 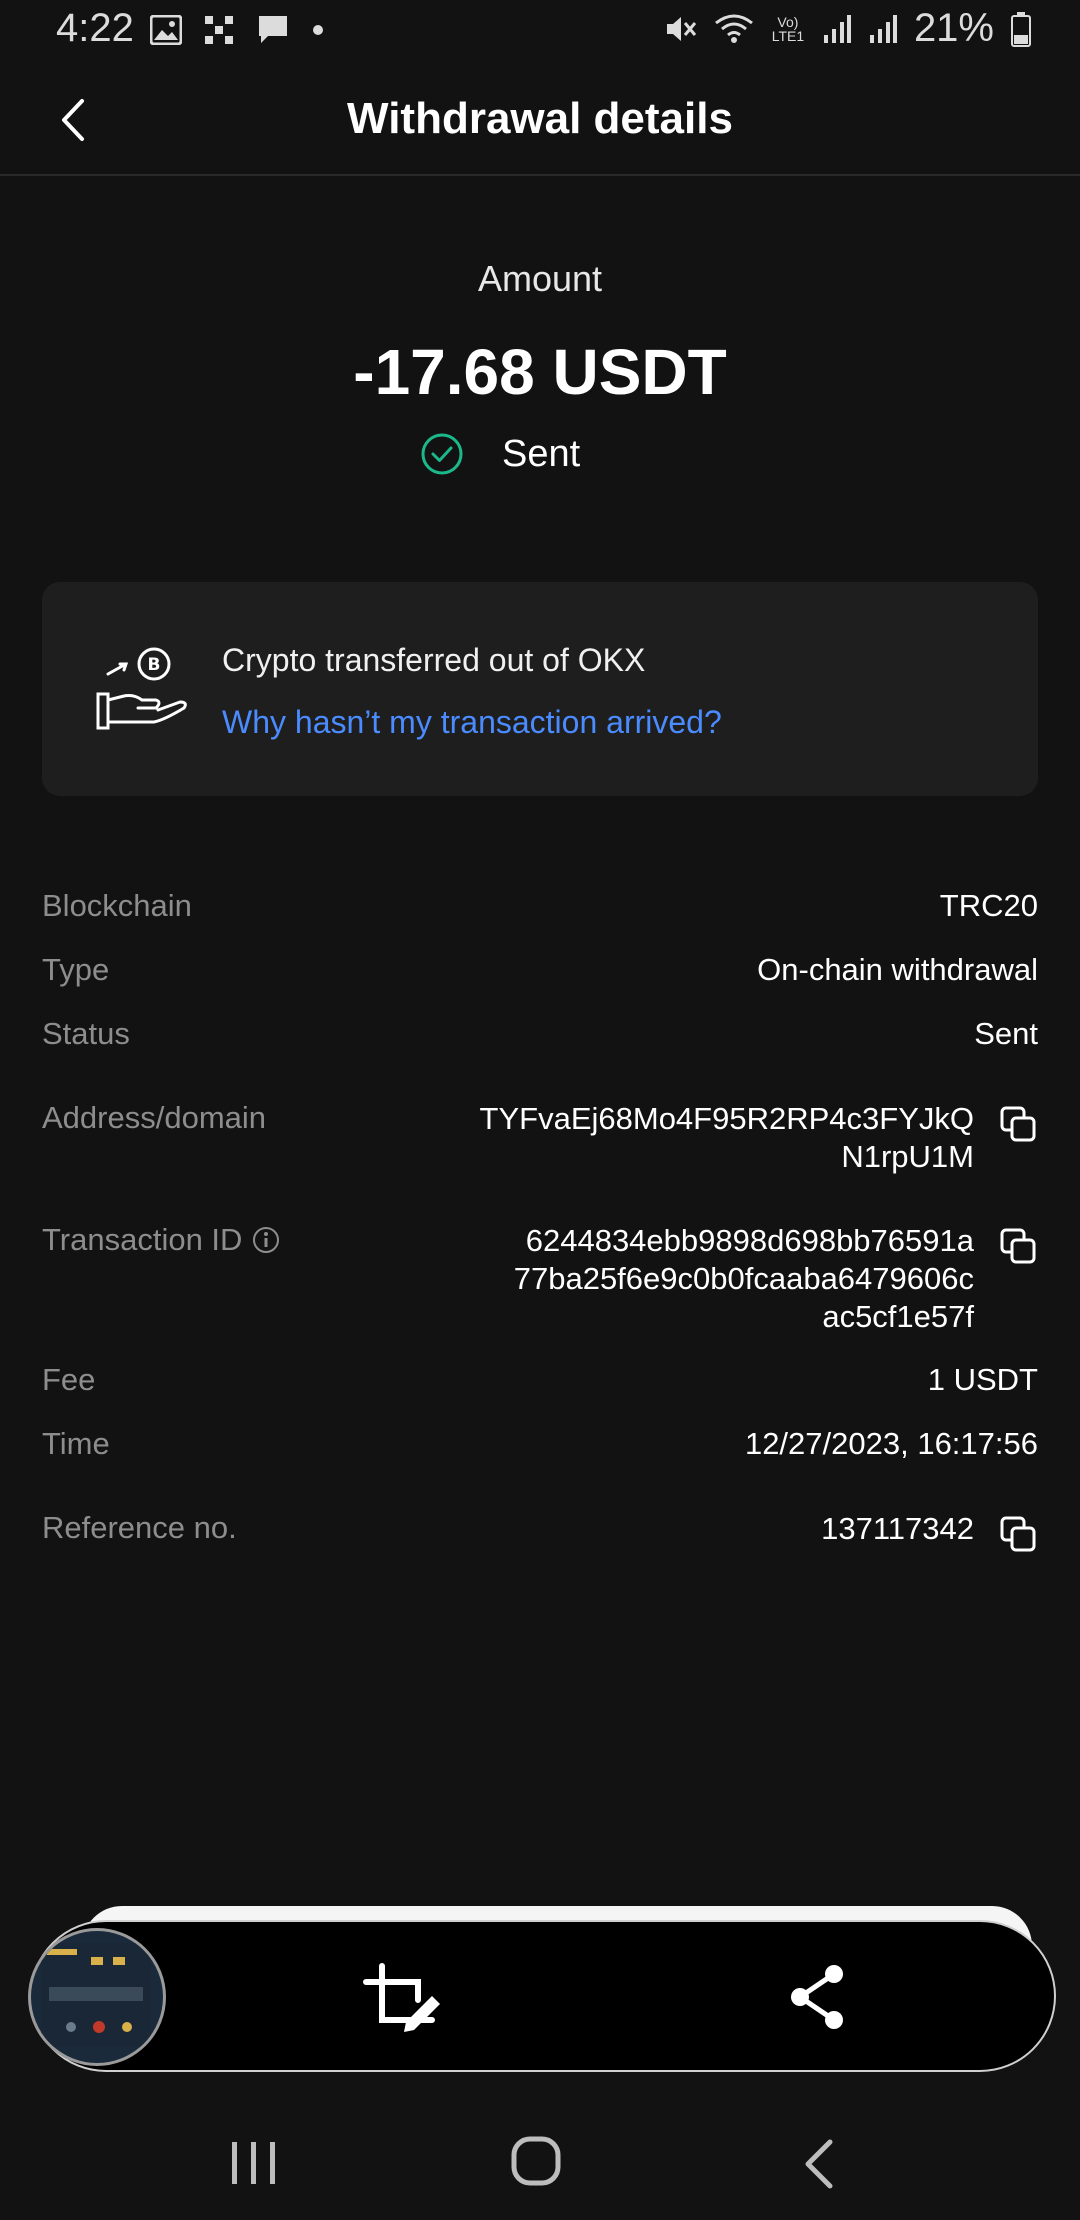 What do you see at coordinates (982, 1379) in the screenshot?
I see `detail-value: 1 USDT` at bounding box center [982, 1379].